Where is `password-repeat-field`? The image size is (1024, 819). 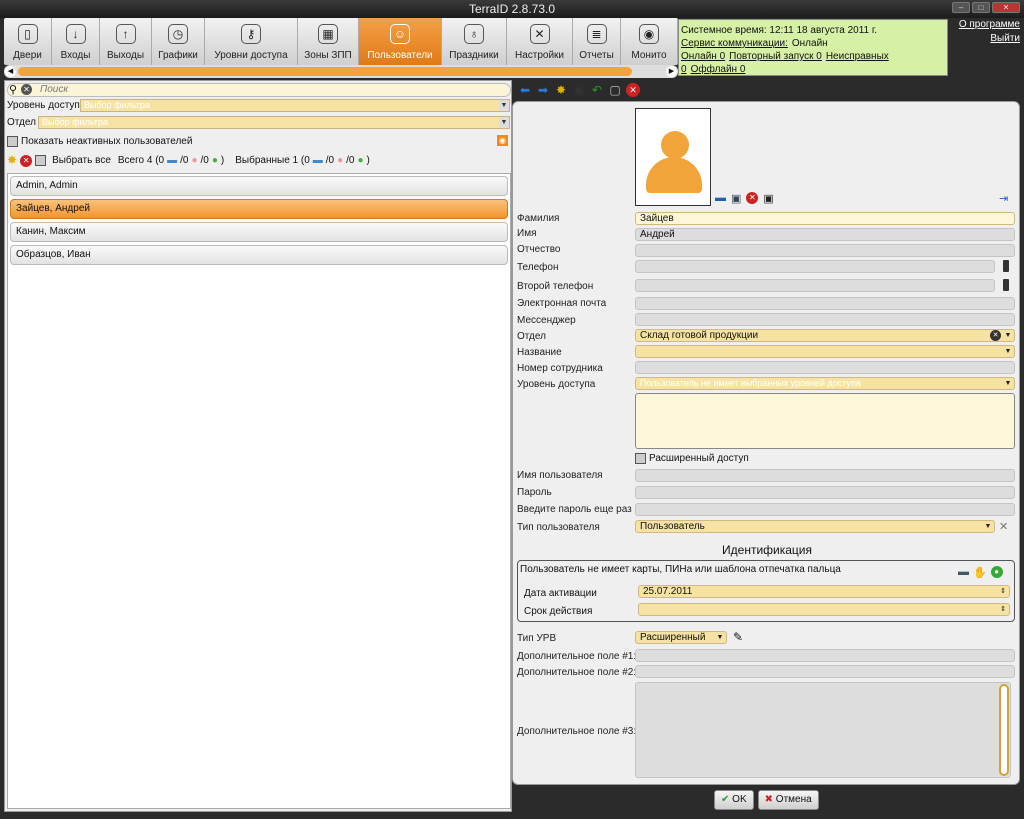 password-repeat-field is located at coordinates (825, 509).